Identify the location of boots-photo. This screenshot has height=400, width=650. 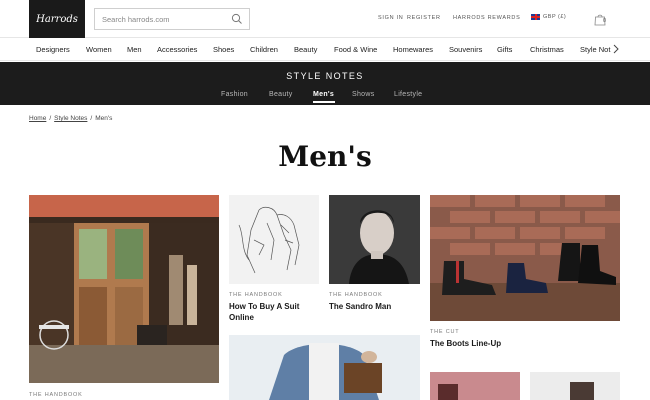
(525, 258).